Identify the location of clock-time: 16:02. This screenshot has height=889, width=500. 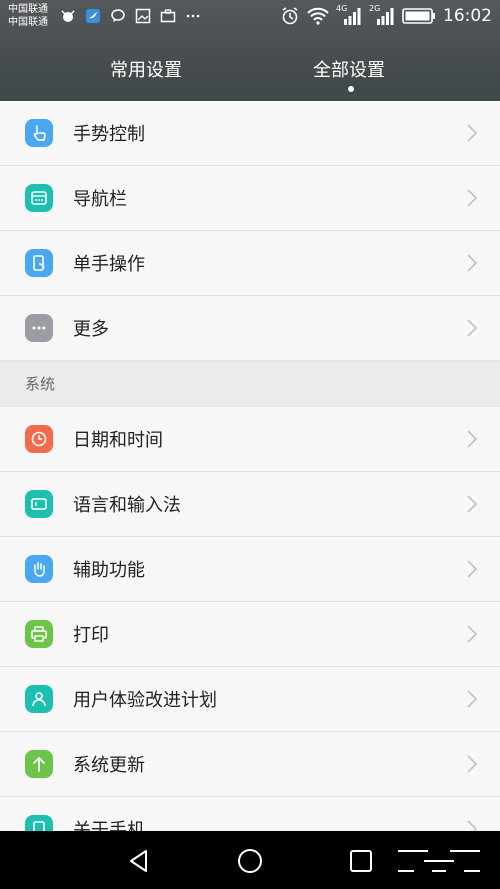
(467, 16).